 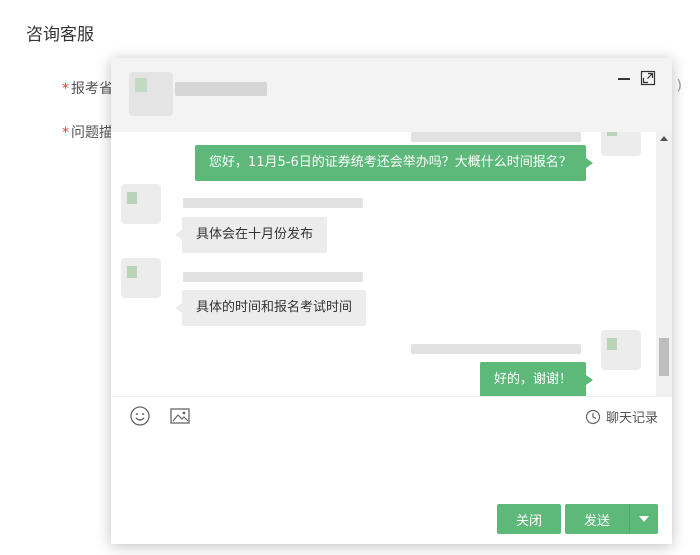 I want to click on chat-history-link: 聊天记录, so click(x=621, y=416).